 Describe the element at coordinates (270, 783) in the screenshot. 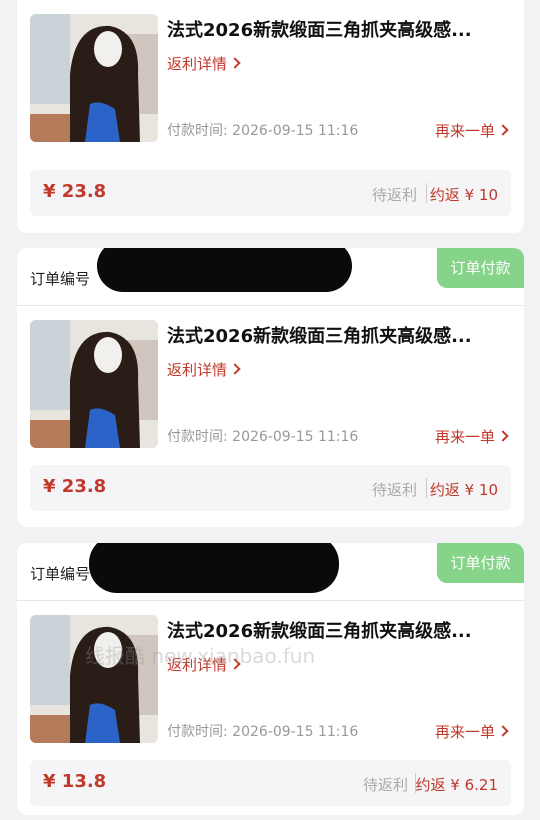

I see `price-bar: ¥ 13.8 待返利 约返 ¥ 6.21` at that location.